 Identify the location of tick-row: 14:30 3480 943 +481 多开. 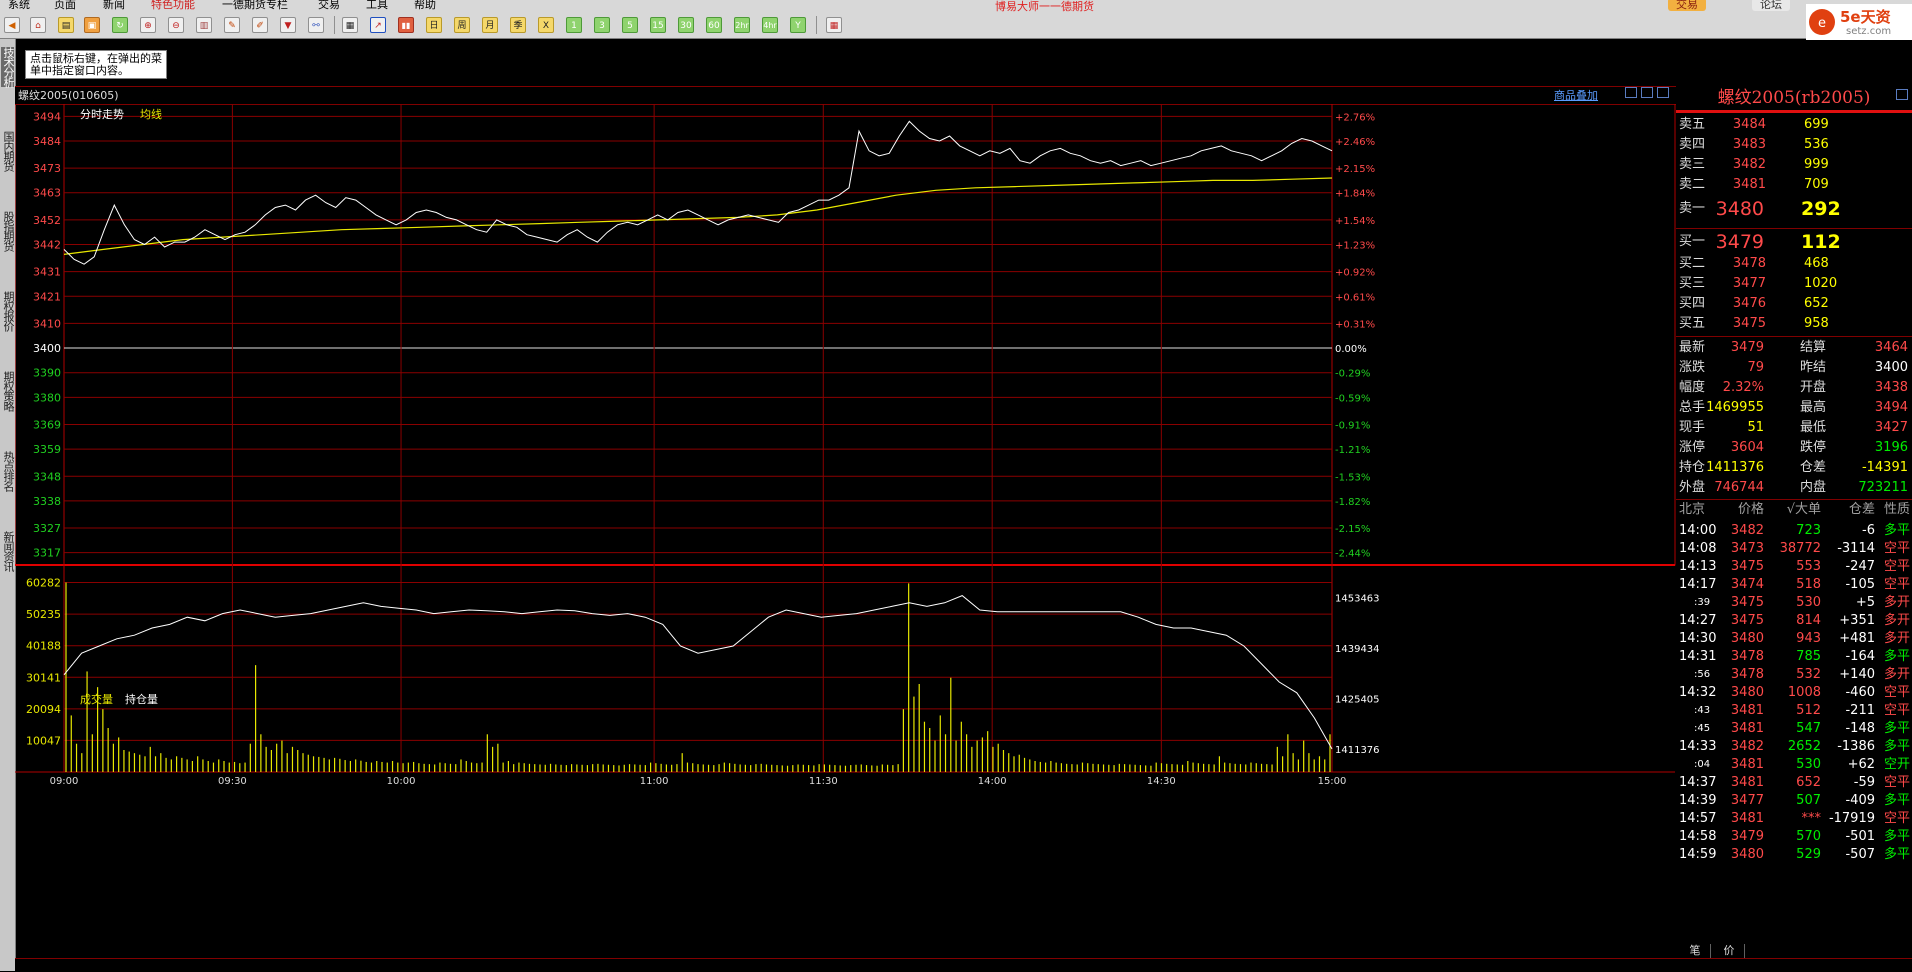
(1794, 639).